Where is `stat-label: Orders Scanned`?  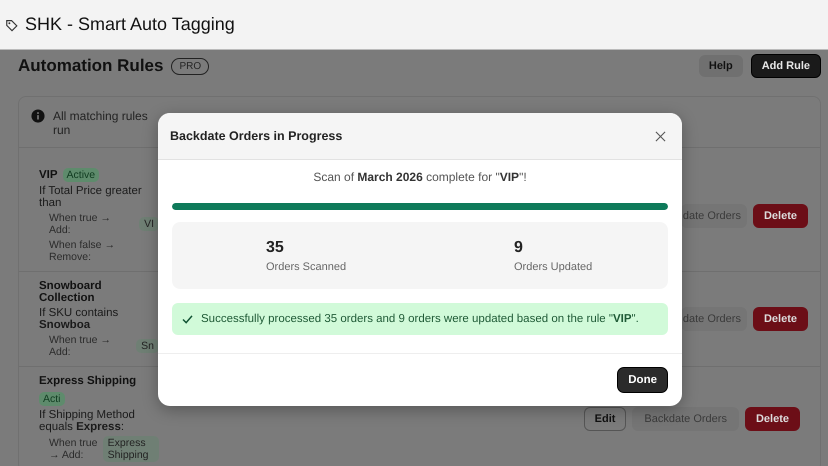
stat-label: Orders Scanned is located at coordinates (307, 266).